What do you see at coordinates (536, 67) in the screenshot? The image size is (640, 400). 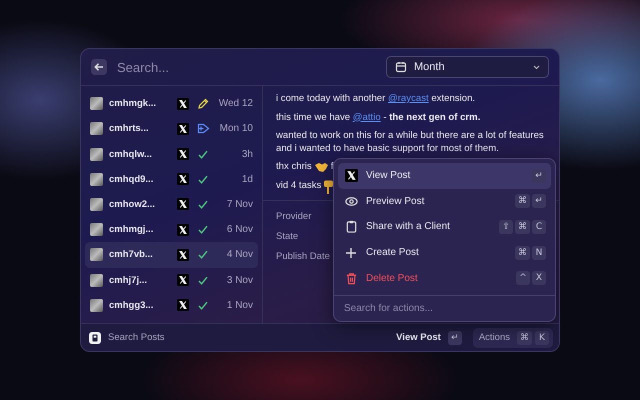 I see `chevron-down-icon` at bounding box center [536, 67].